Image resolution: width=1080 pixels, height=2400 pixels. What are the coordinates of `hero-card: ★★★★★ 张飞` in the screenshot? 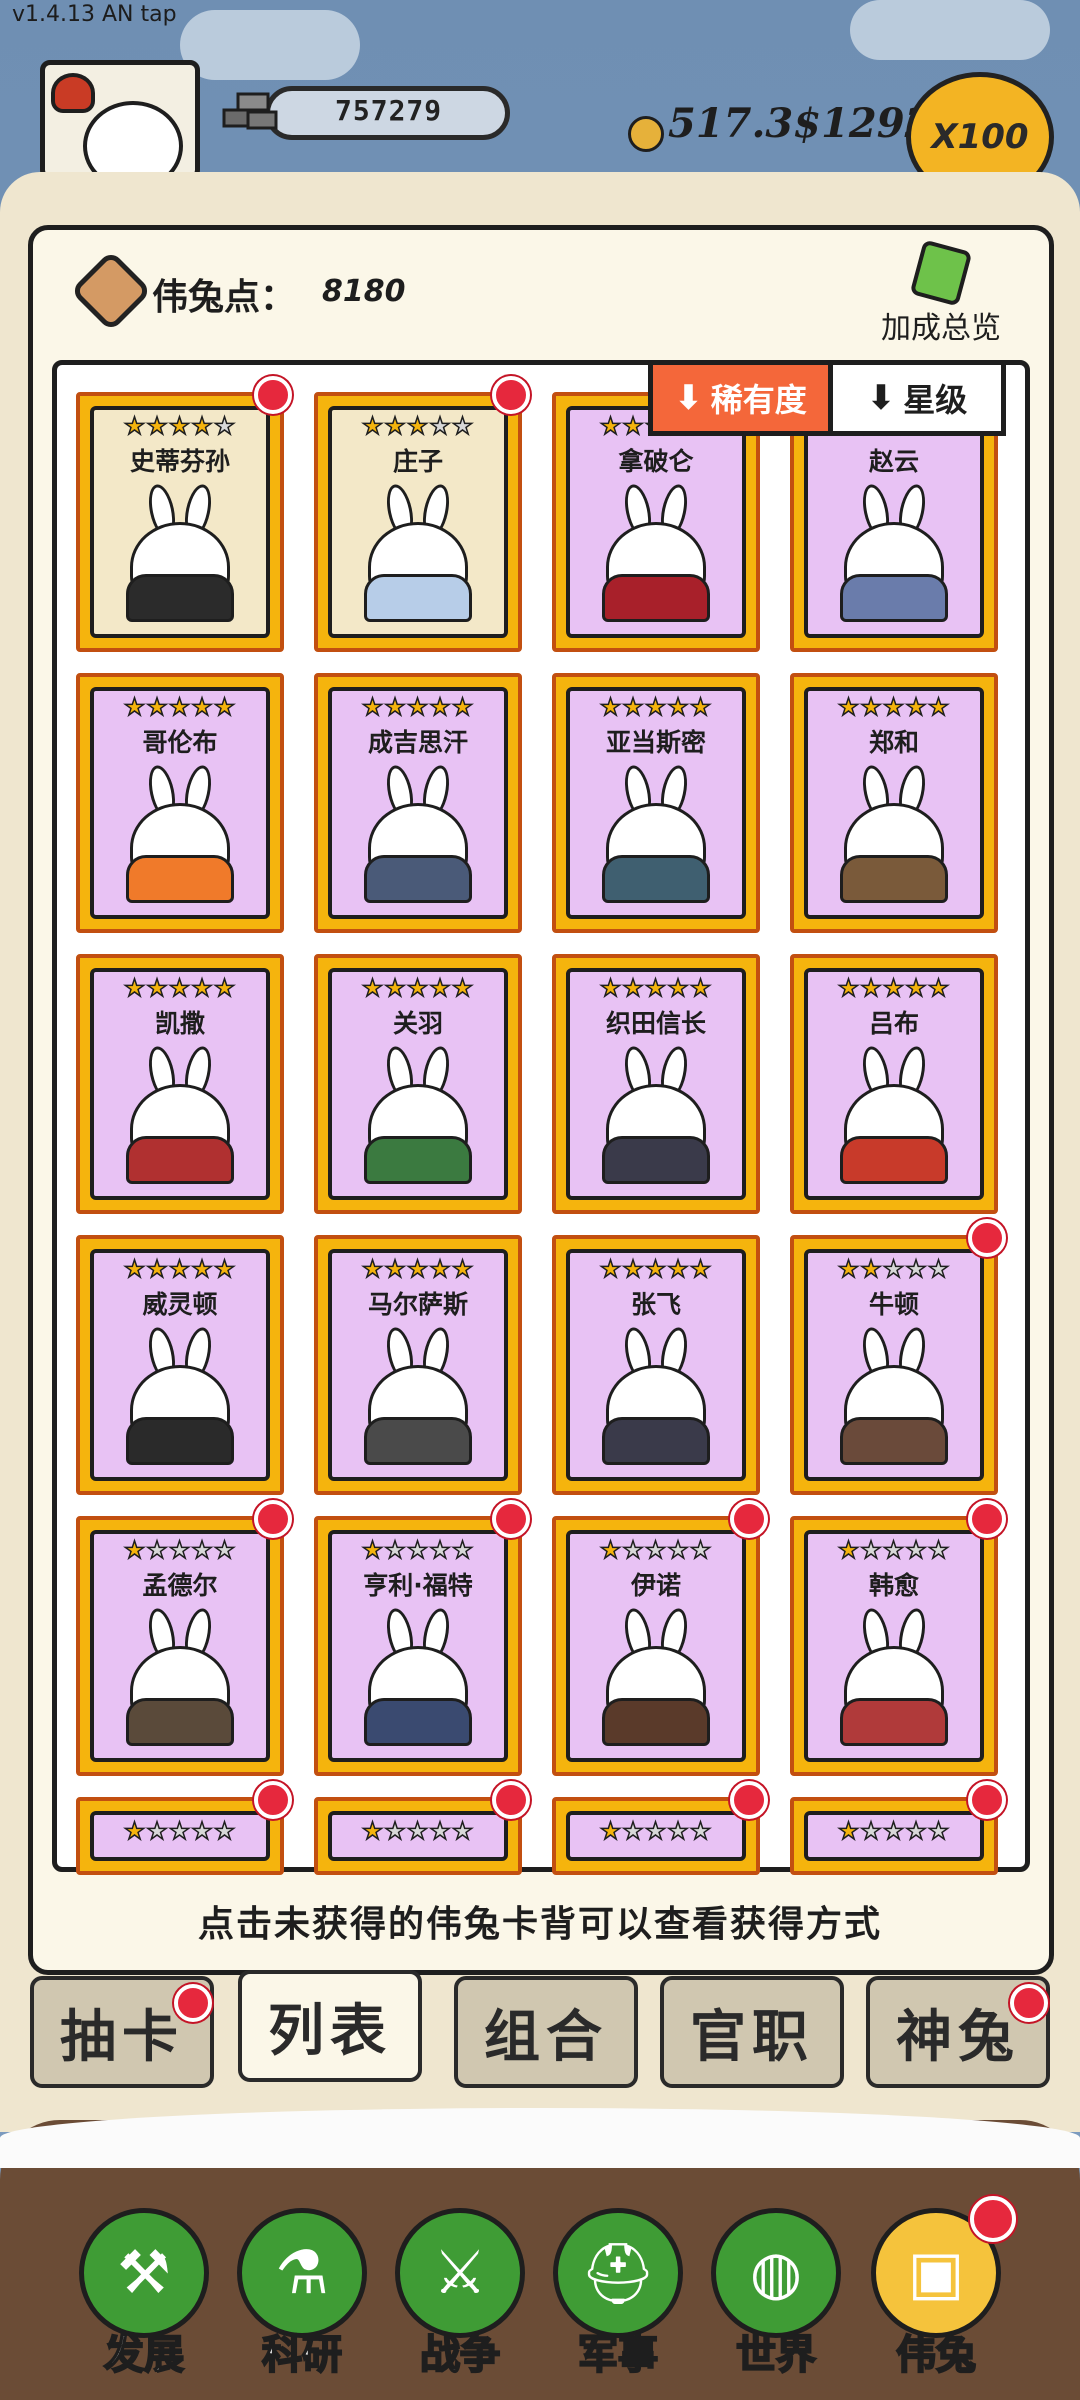 It's located at (656, 1365).